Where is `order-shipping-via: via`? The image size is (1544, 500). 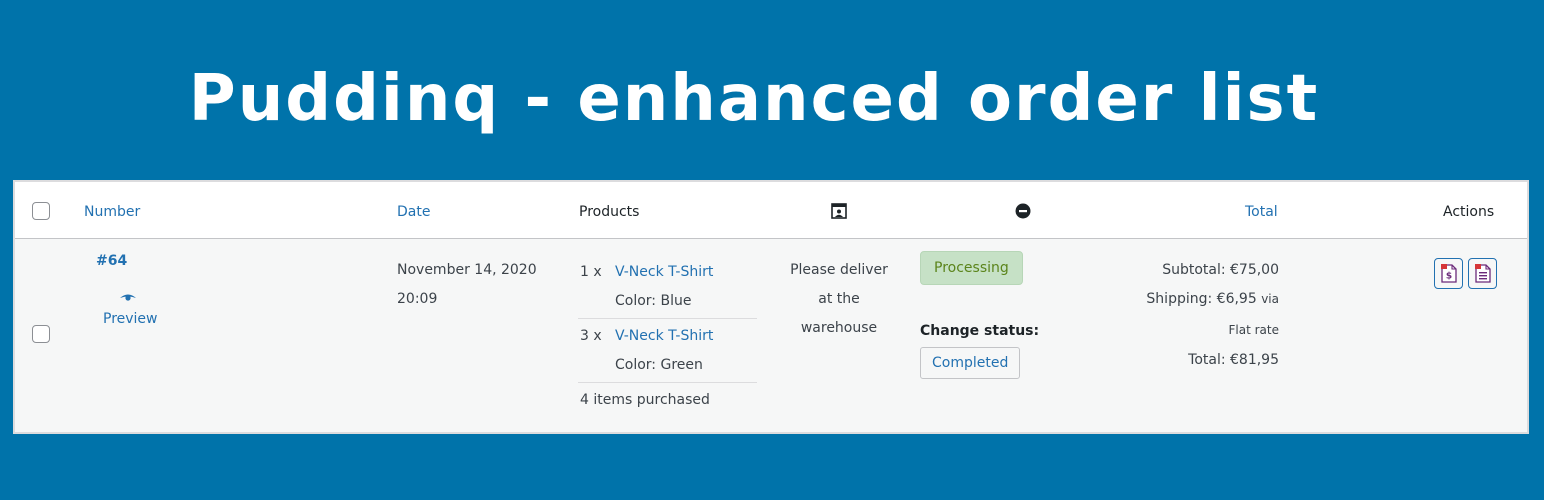 order-shipping-via: via is located at coordinates (1270, 299).